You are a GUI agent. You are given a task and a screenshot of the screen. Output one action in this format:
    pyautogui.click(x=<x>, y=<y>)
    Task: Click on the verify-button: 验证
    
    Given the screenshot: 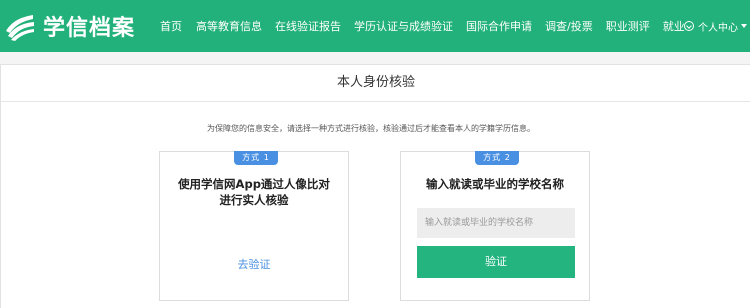 What is the action you would take?
    pyautogui.click(x=496, y=262)
    